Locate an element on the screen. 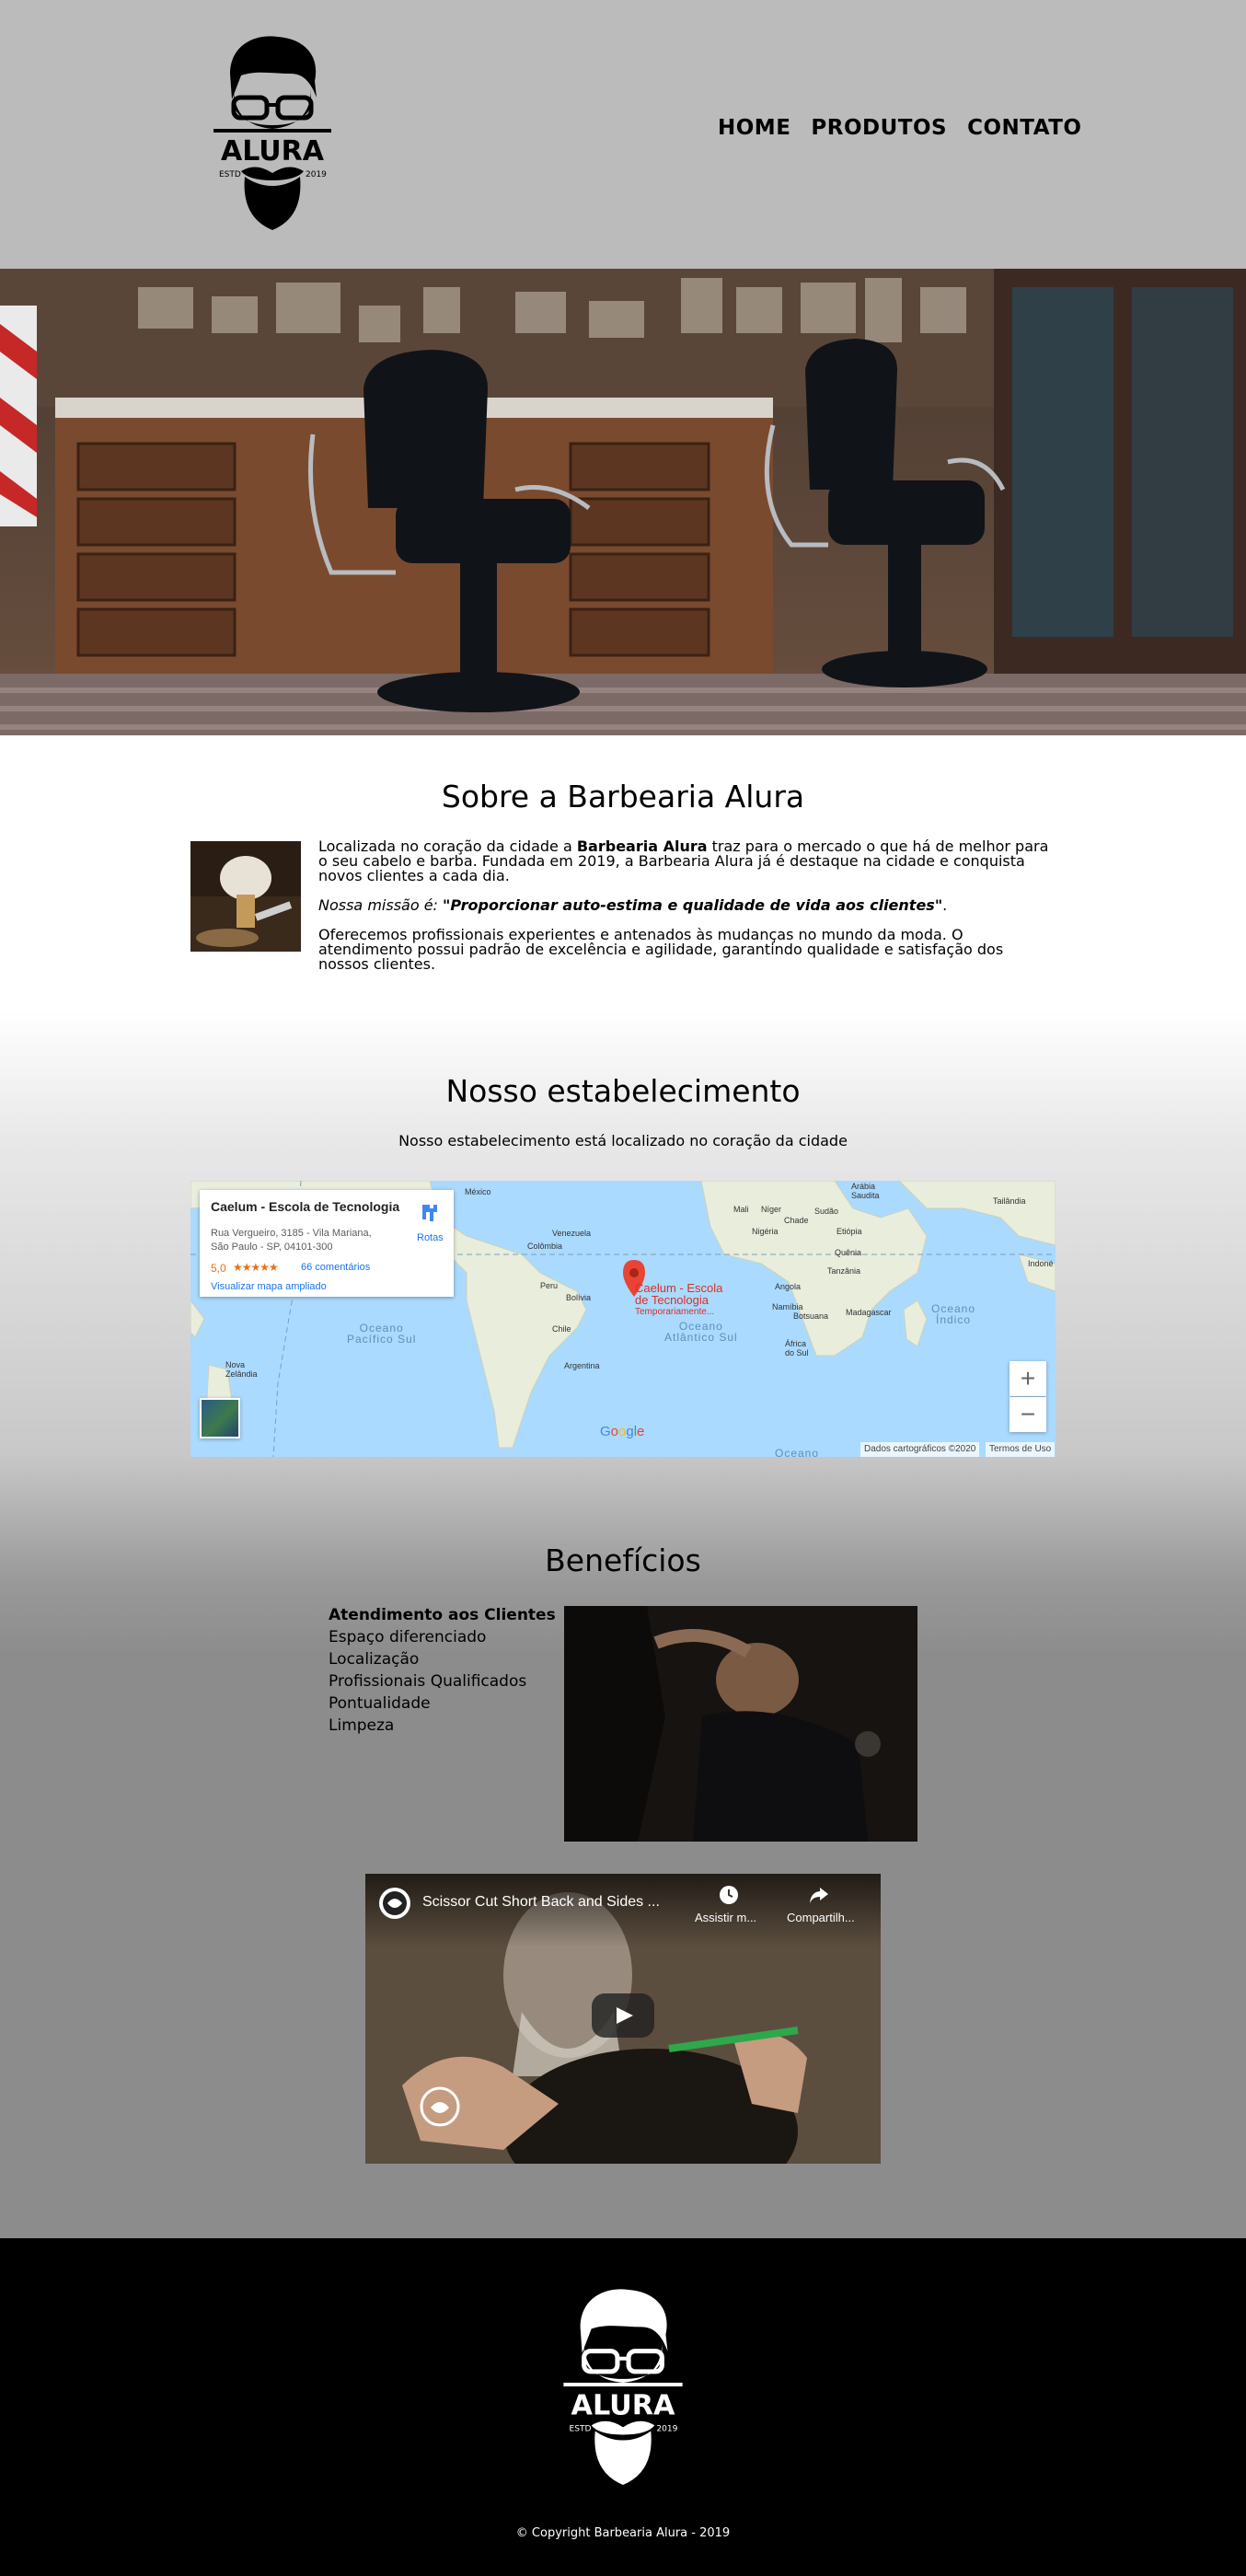 This screenshot has height=2576, width=1246. list-item: Pontualidade is located at coordinates (380, 1704).